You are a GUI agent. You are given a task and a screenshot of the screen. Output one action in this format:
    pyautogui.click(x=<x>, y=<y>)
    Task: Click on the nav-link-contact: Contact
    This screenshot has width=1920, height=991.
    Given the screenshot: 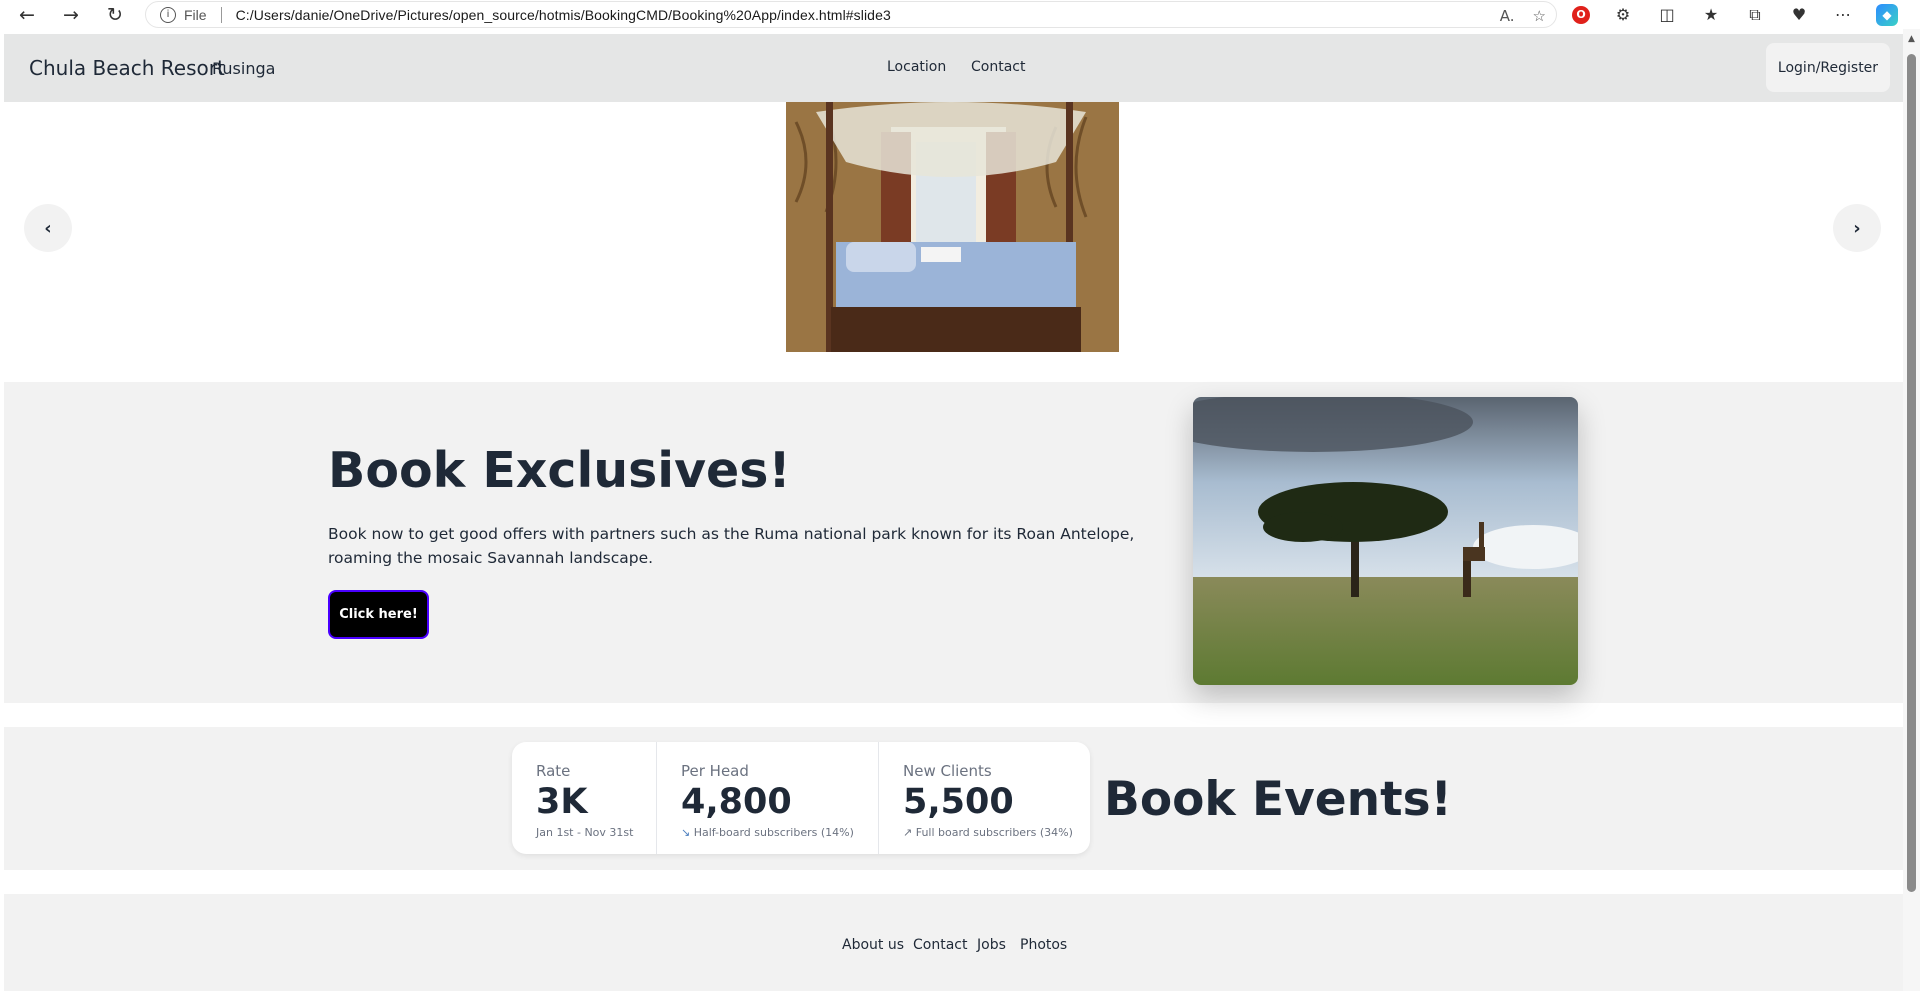 What is the action you would take?
    pyautogui.click(x=998, y=67)
    